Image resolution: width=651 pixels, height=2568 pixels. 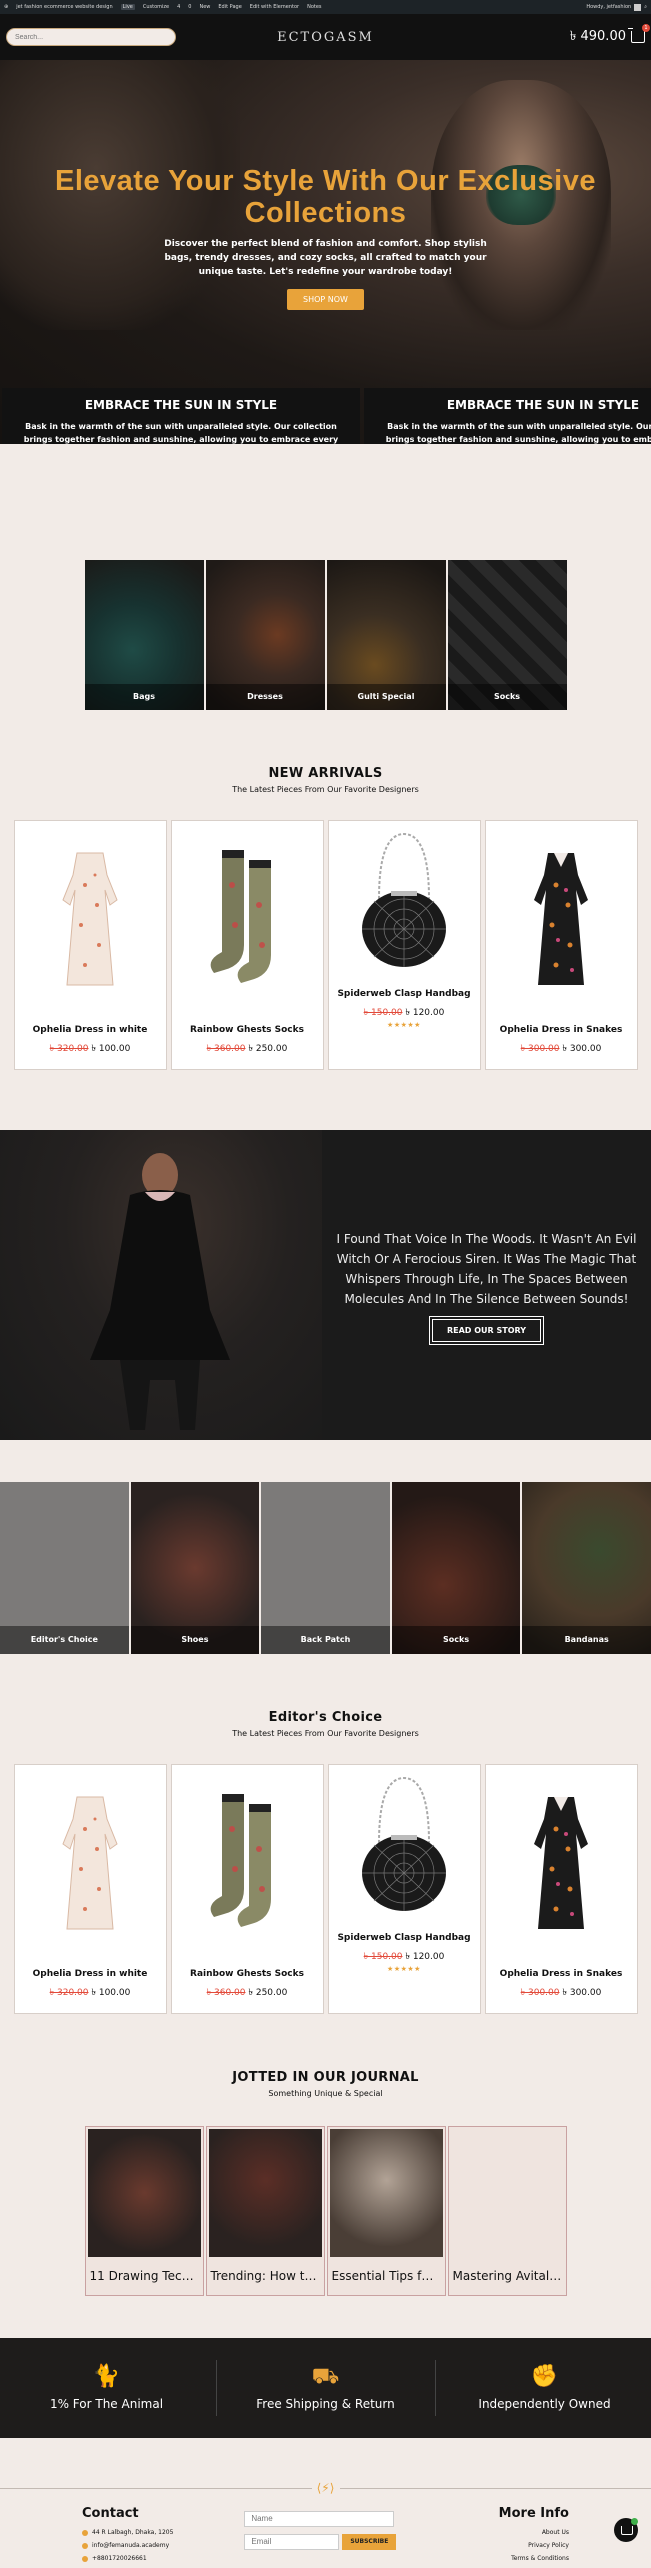 What do you see at coordinates (265, 635) in the screenshot?
I see `category-dresses: Dresses` at bounding box center [265, 635].